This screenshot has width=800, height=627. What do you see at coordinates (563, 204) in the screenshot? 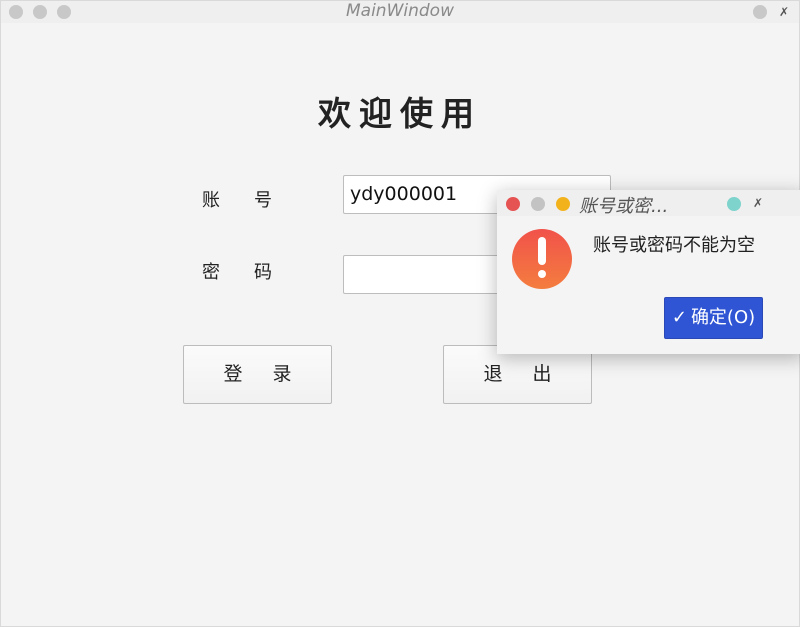
I see `dialog-maximize-button` at bounding box center [563, 204].